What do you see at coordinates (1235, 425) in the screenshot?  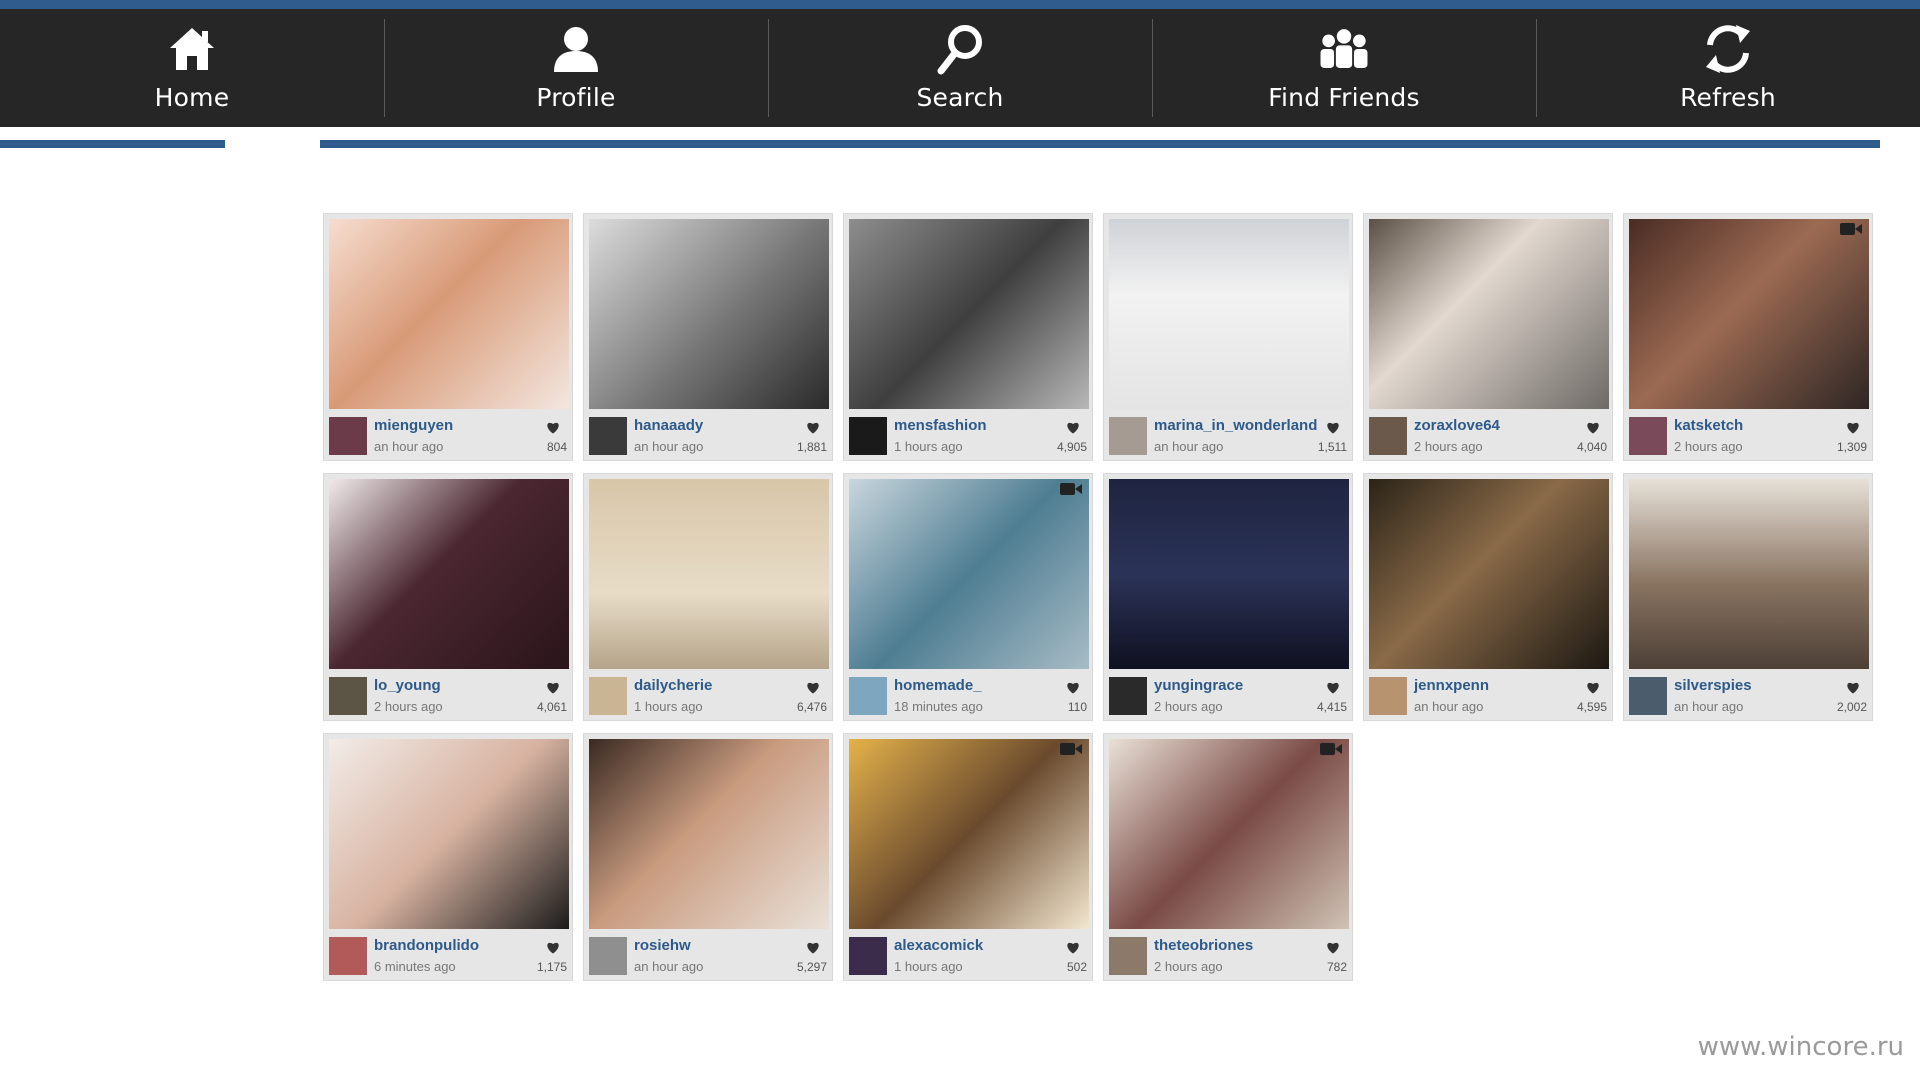 I see `username-link: marina_in_wonderland` at bounding box center [1235, 425].